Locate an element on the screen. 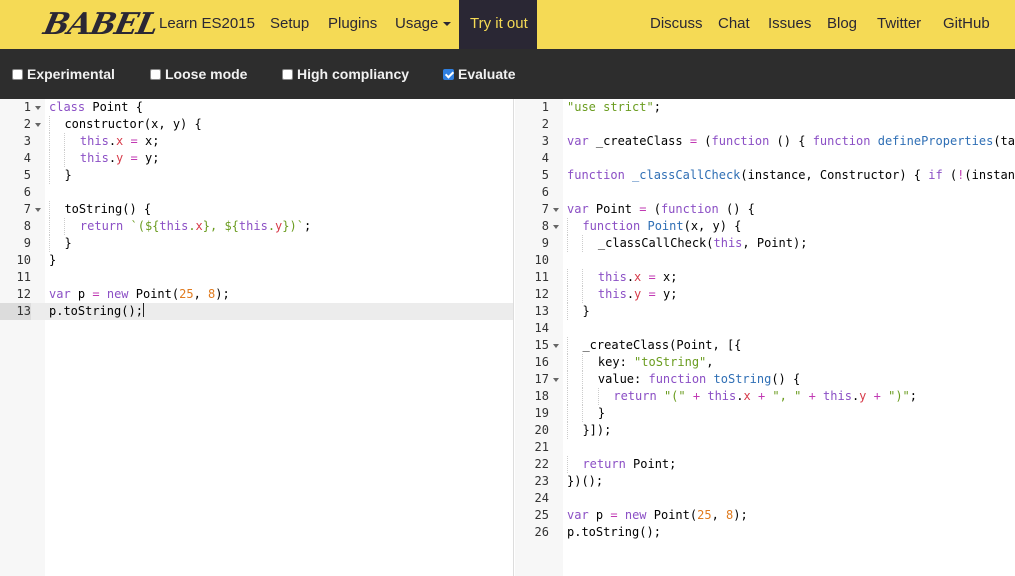  code-line: 12 this.y = y; is located at coordinates (765, 294).